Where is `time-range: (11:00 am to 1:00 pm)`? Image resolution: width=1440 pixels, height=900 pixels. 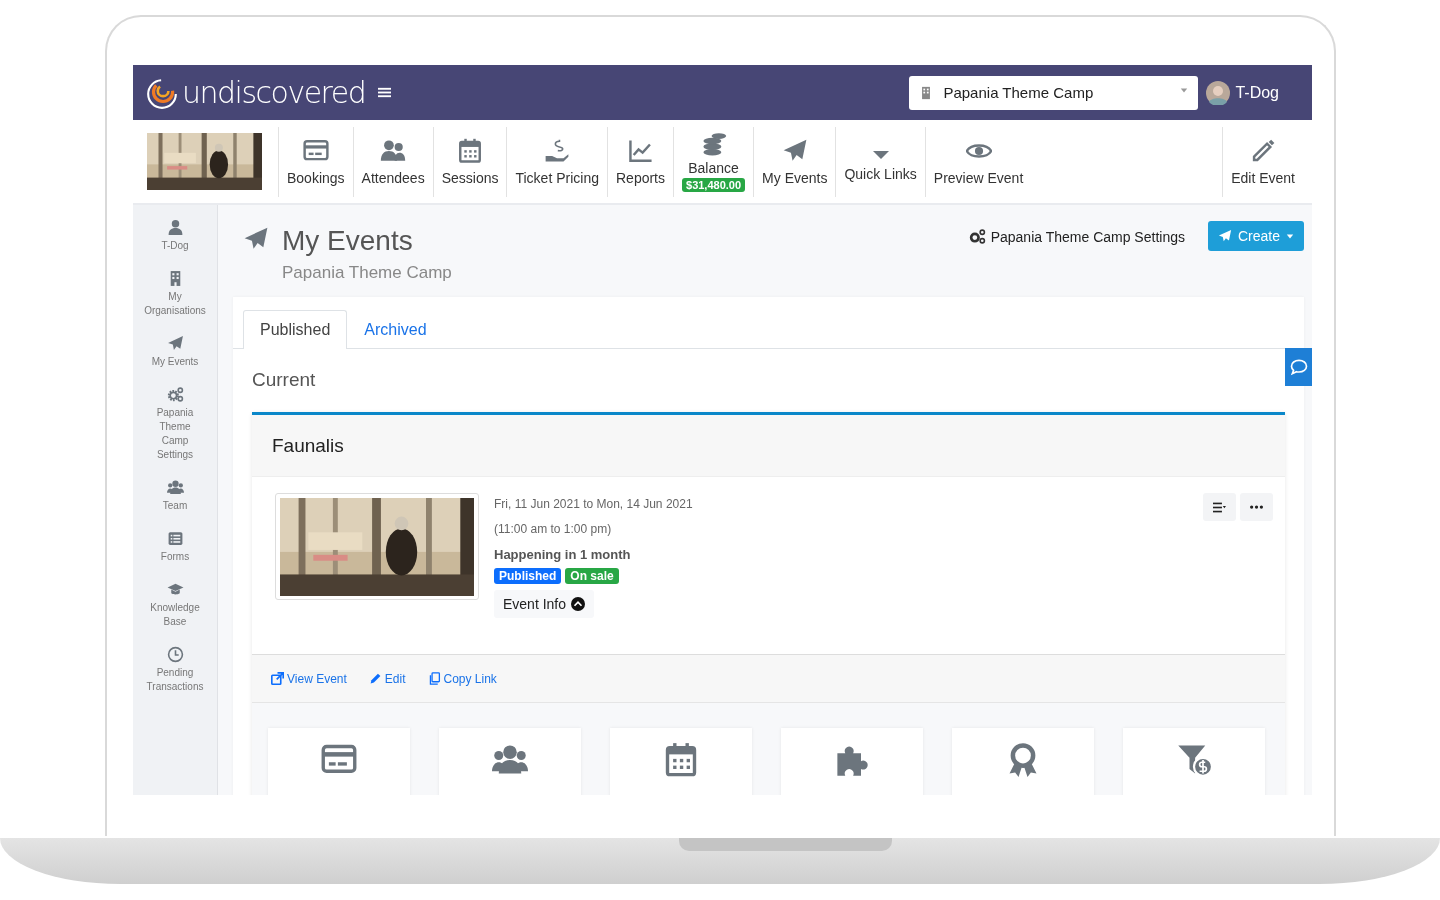 time-range: (11:00 am to 1:00 pm) is located at coordinates (553, 529).